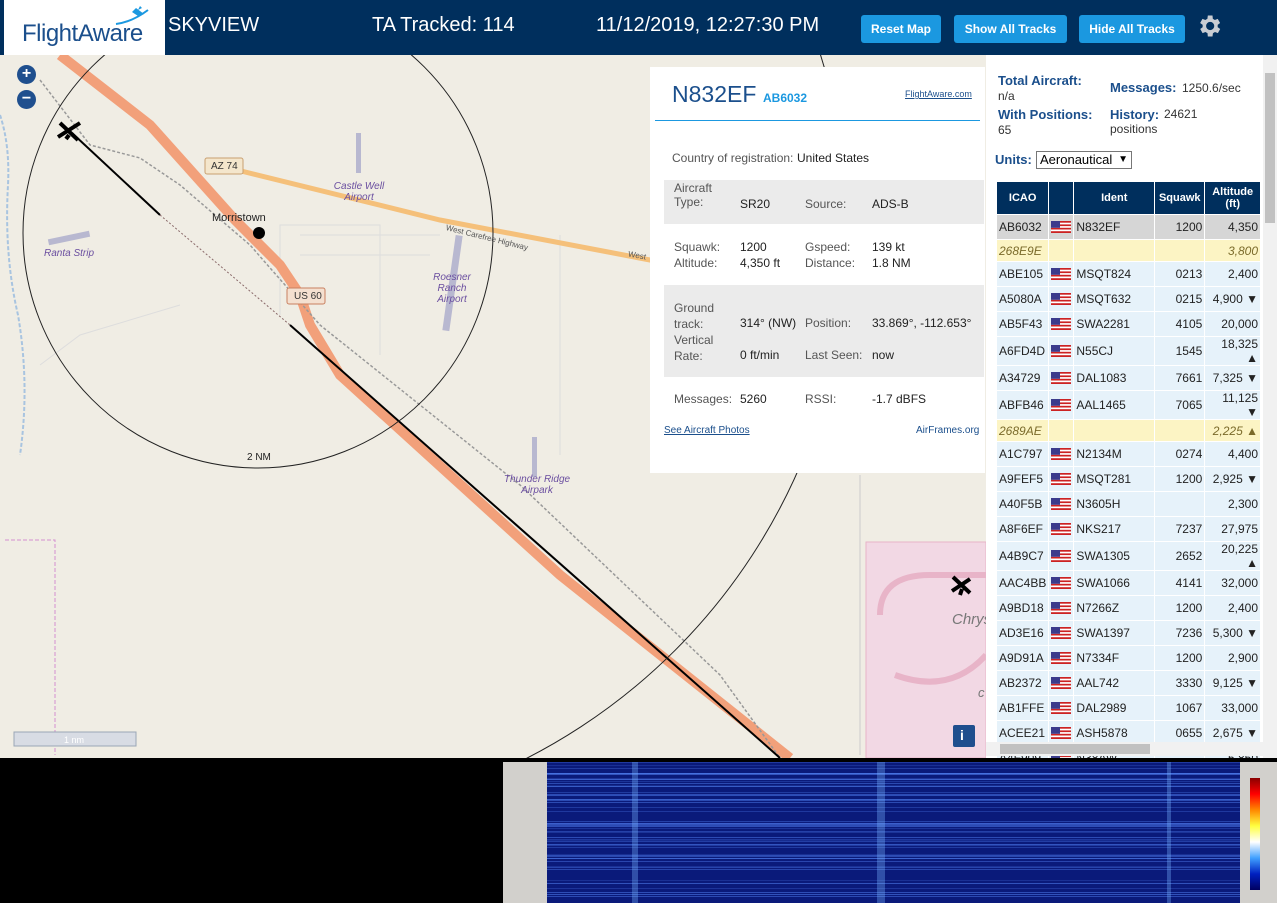 This screenshot has width=1277, height=903. What do you see at coordinates (1270, 148) in the screenshot?
I see `scroll-thumb` at bounding box center [1270, 148].